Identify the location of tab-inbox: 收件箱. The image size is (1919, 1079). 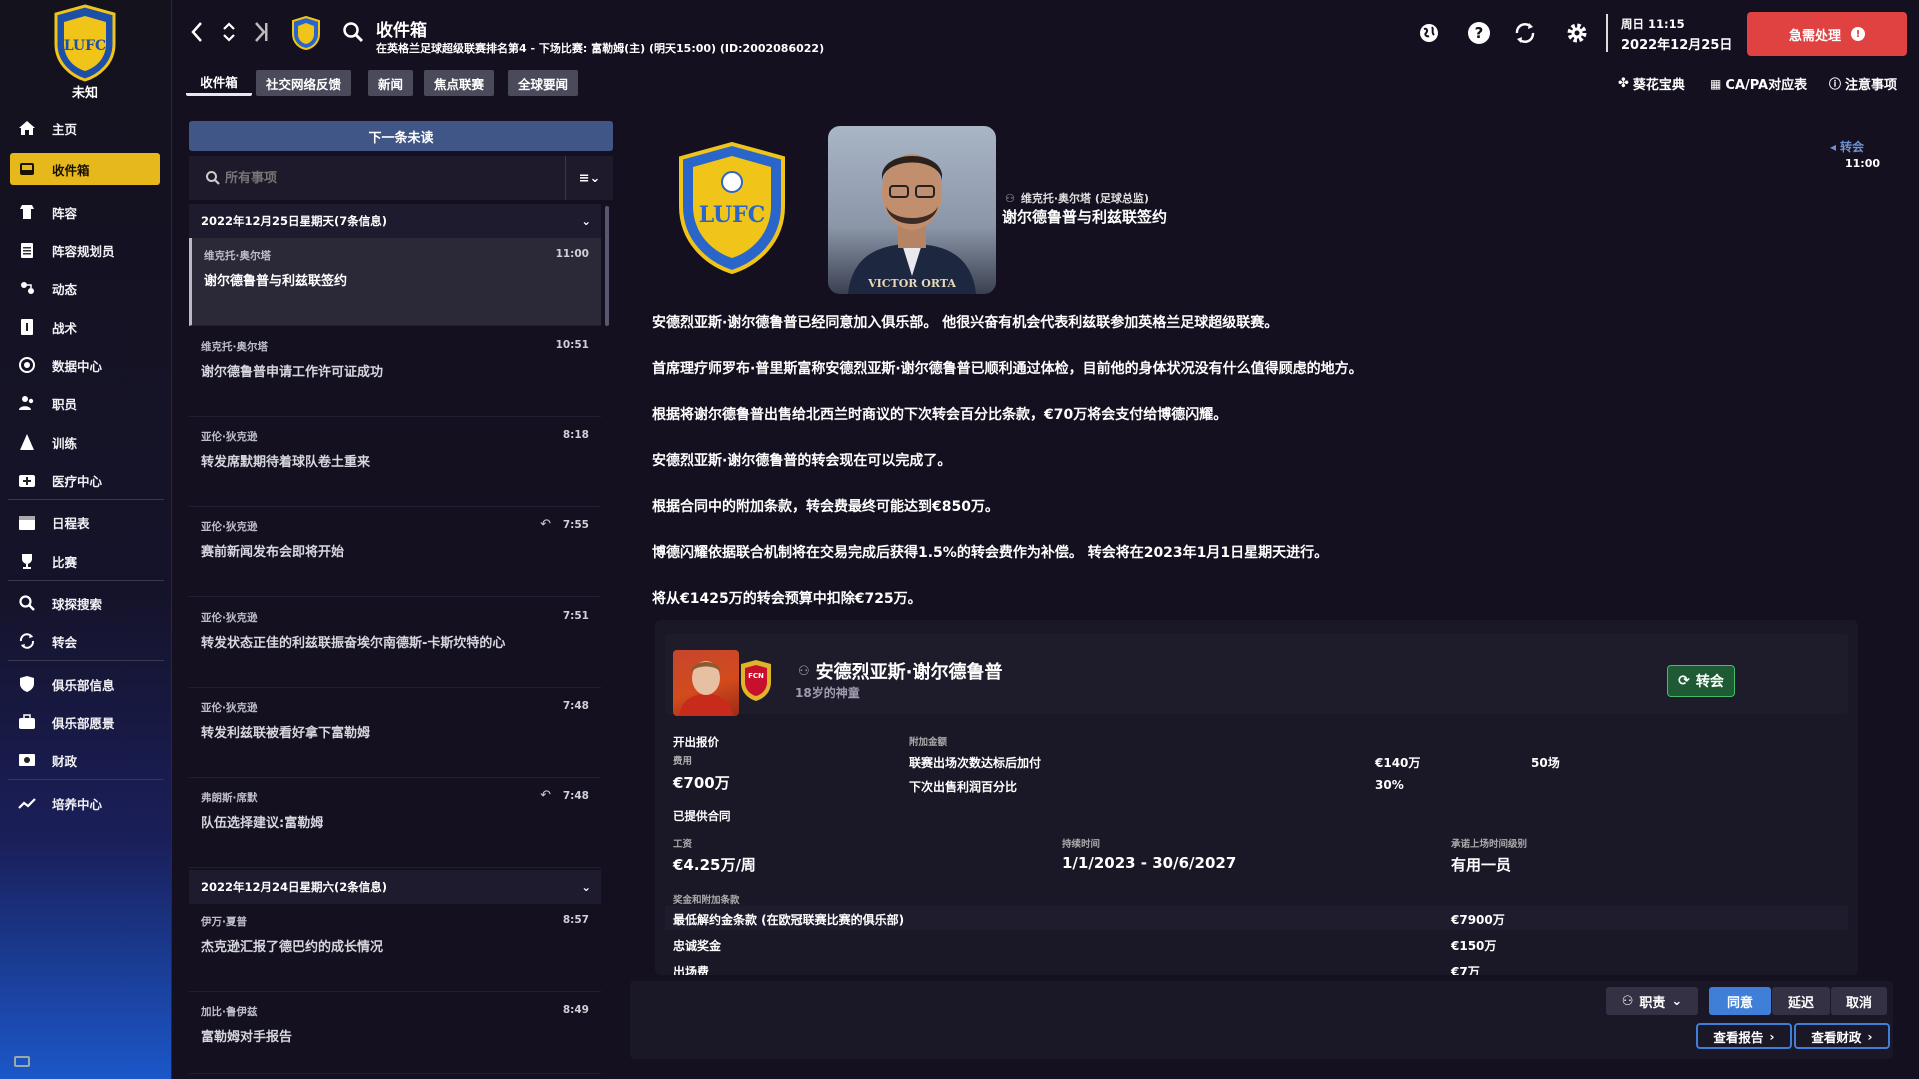
(219, 83).